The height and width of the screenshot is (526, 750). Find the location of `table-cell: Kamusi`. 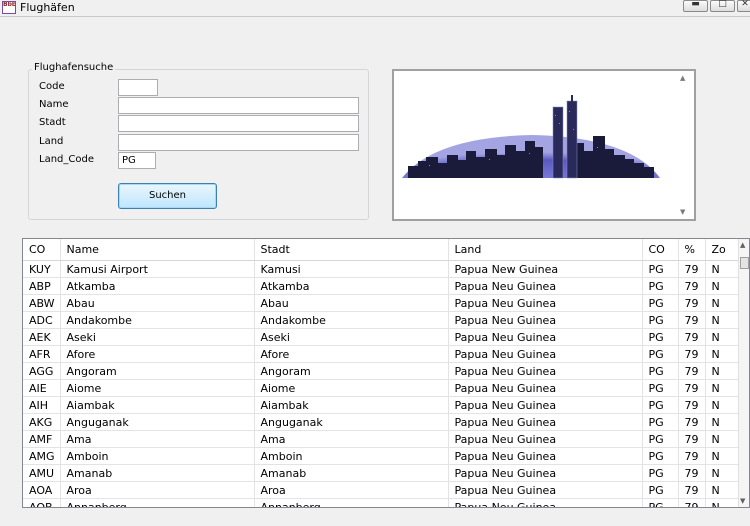

table-cell: Kamusi is located at coordinates (351, 269).